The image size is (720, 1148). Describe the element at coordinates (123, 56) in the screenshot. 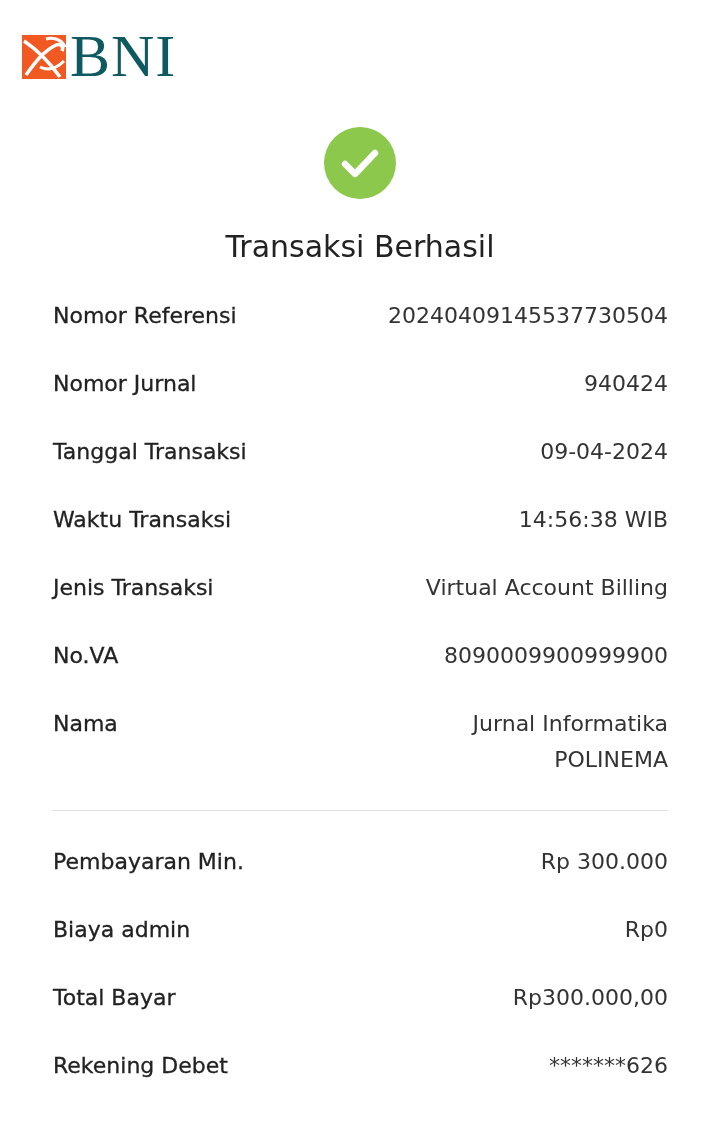

I see `logo-text: BNI` at that location.